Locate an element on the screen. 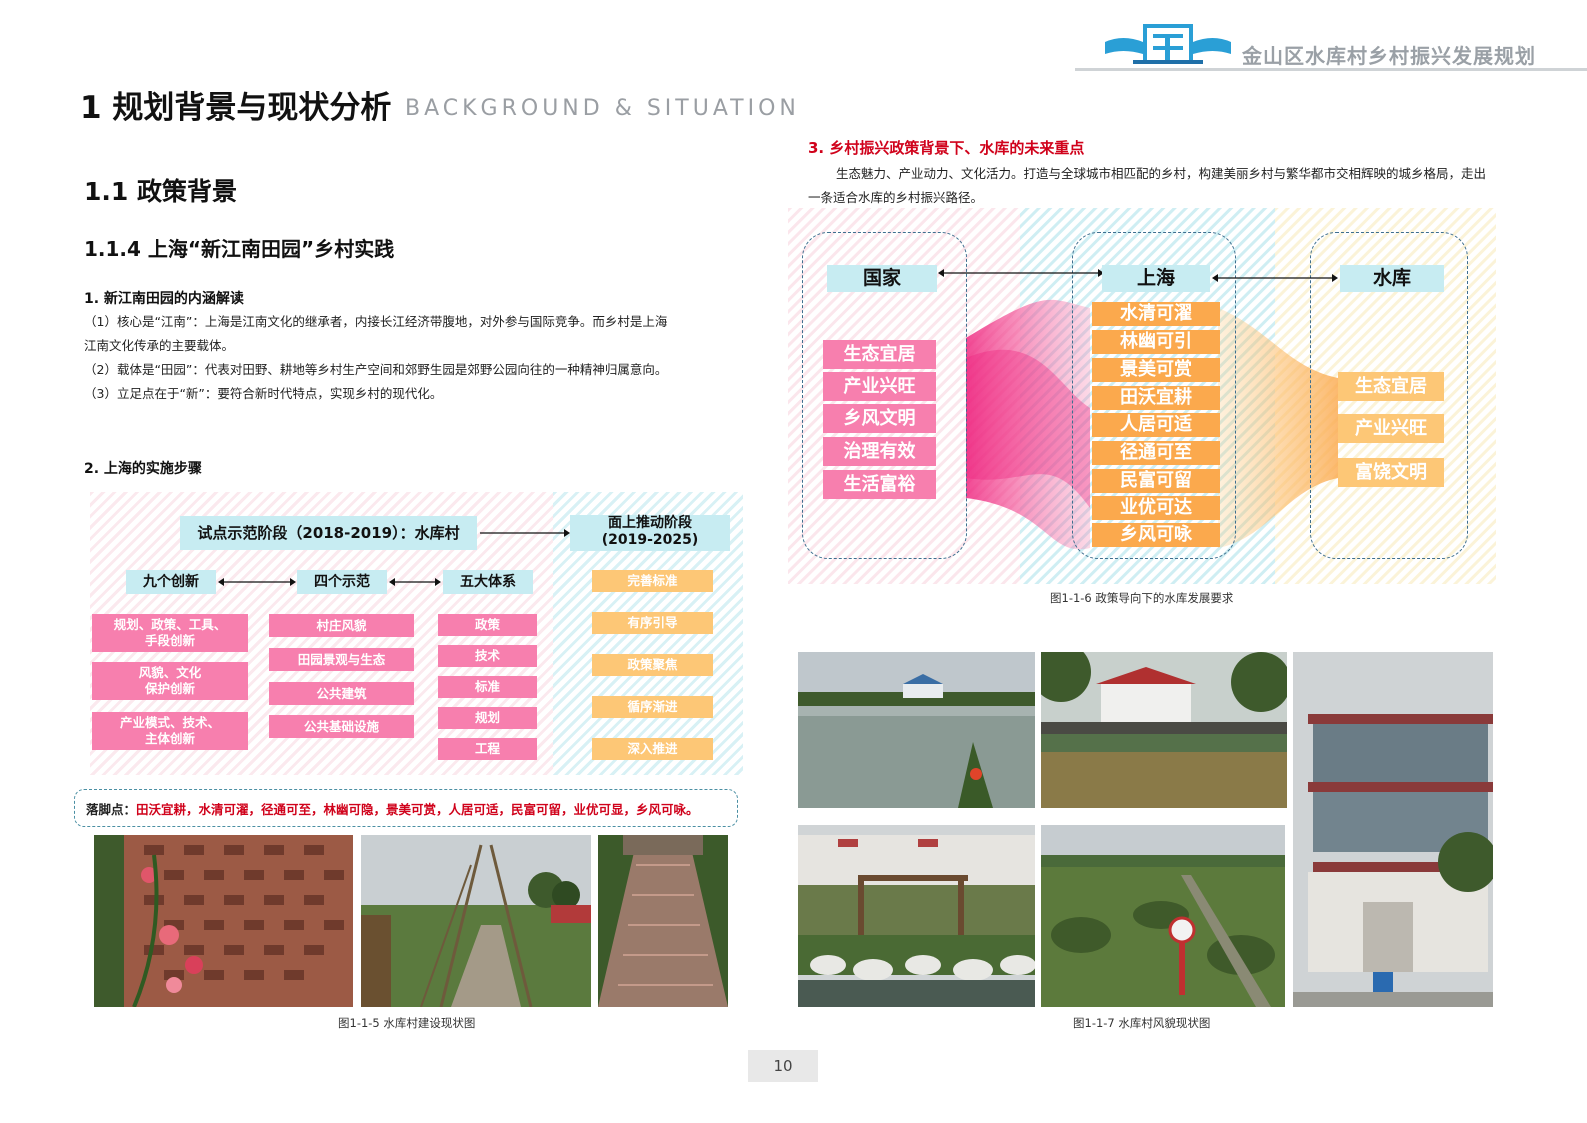  demo-item: 田园景观与生态 is located at coordinates (341, 659).